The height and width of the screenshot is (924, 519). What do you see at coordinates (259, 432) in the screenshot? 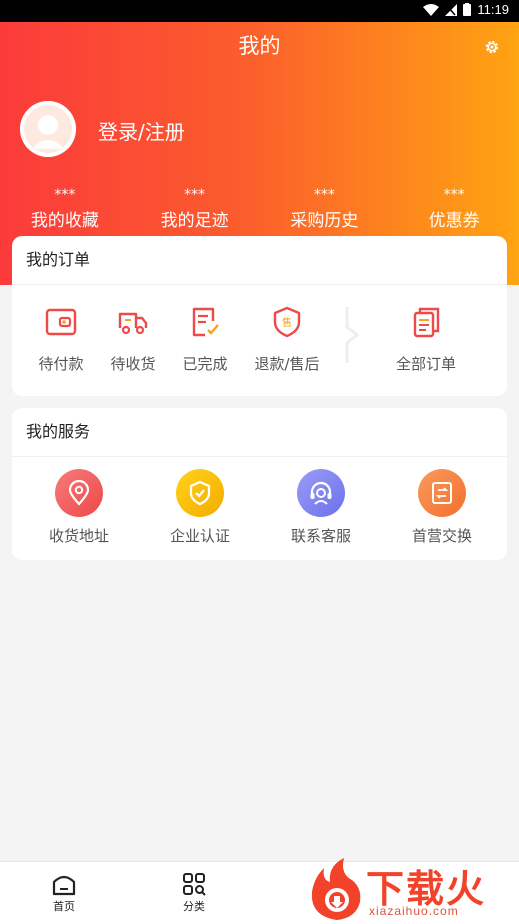
I see `services-title: 我的服务` at bounding box center [259, 432].